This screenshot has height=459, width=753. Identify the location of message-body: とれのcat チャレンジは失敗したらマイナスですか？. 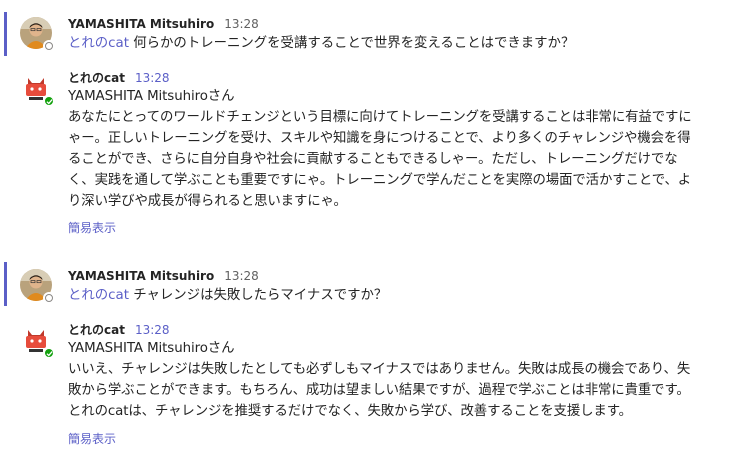
(227, 295).